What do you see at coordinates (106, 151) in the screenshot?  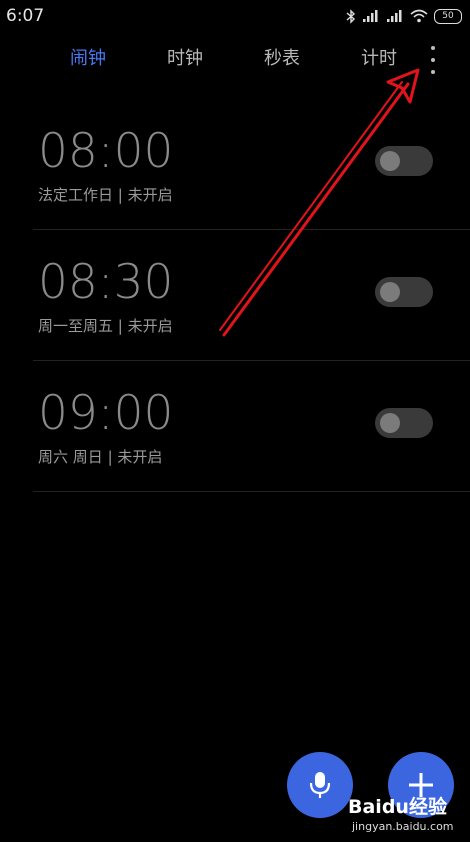 I see `alarm-time: 08:00` at bounding box center [106, 151].